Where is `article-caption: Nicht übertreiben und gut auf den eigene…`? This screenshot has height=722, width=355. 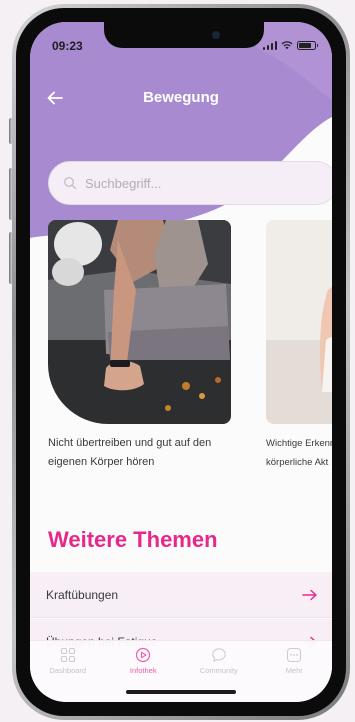 article-caption: Nicht übertreiben und gut auf den eigene… is located at coordinates (148, 453).